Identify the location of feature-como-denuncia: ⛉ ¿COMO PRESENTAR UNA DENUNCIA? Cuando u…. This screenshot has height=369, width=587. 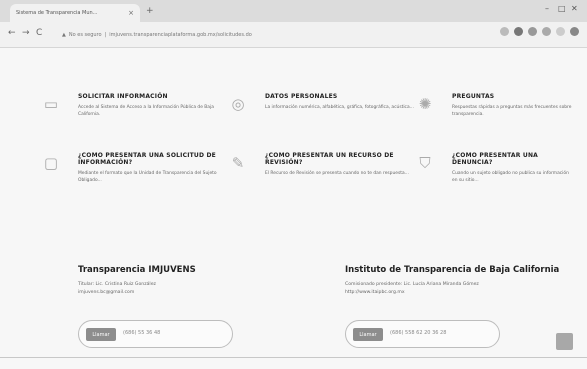
(495, 168).